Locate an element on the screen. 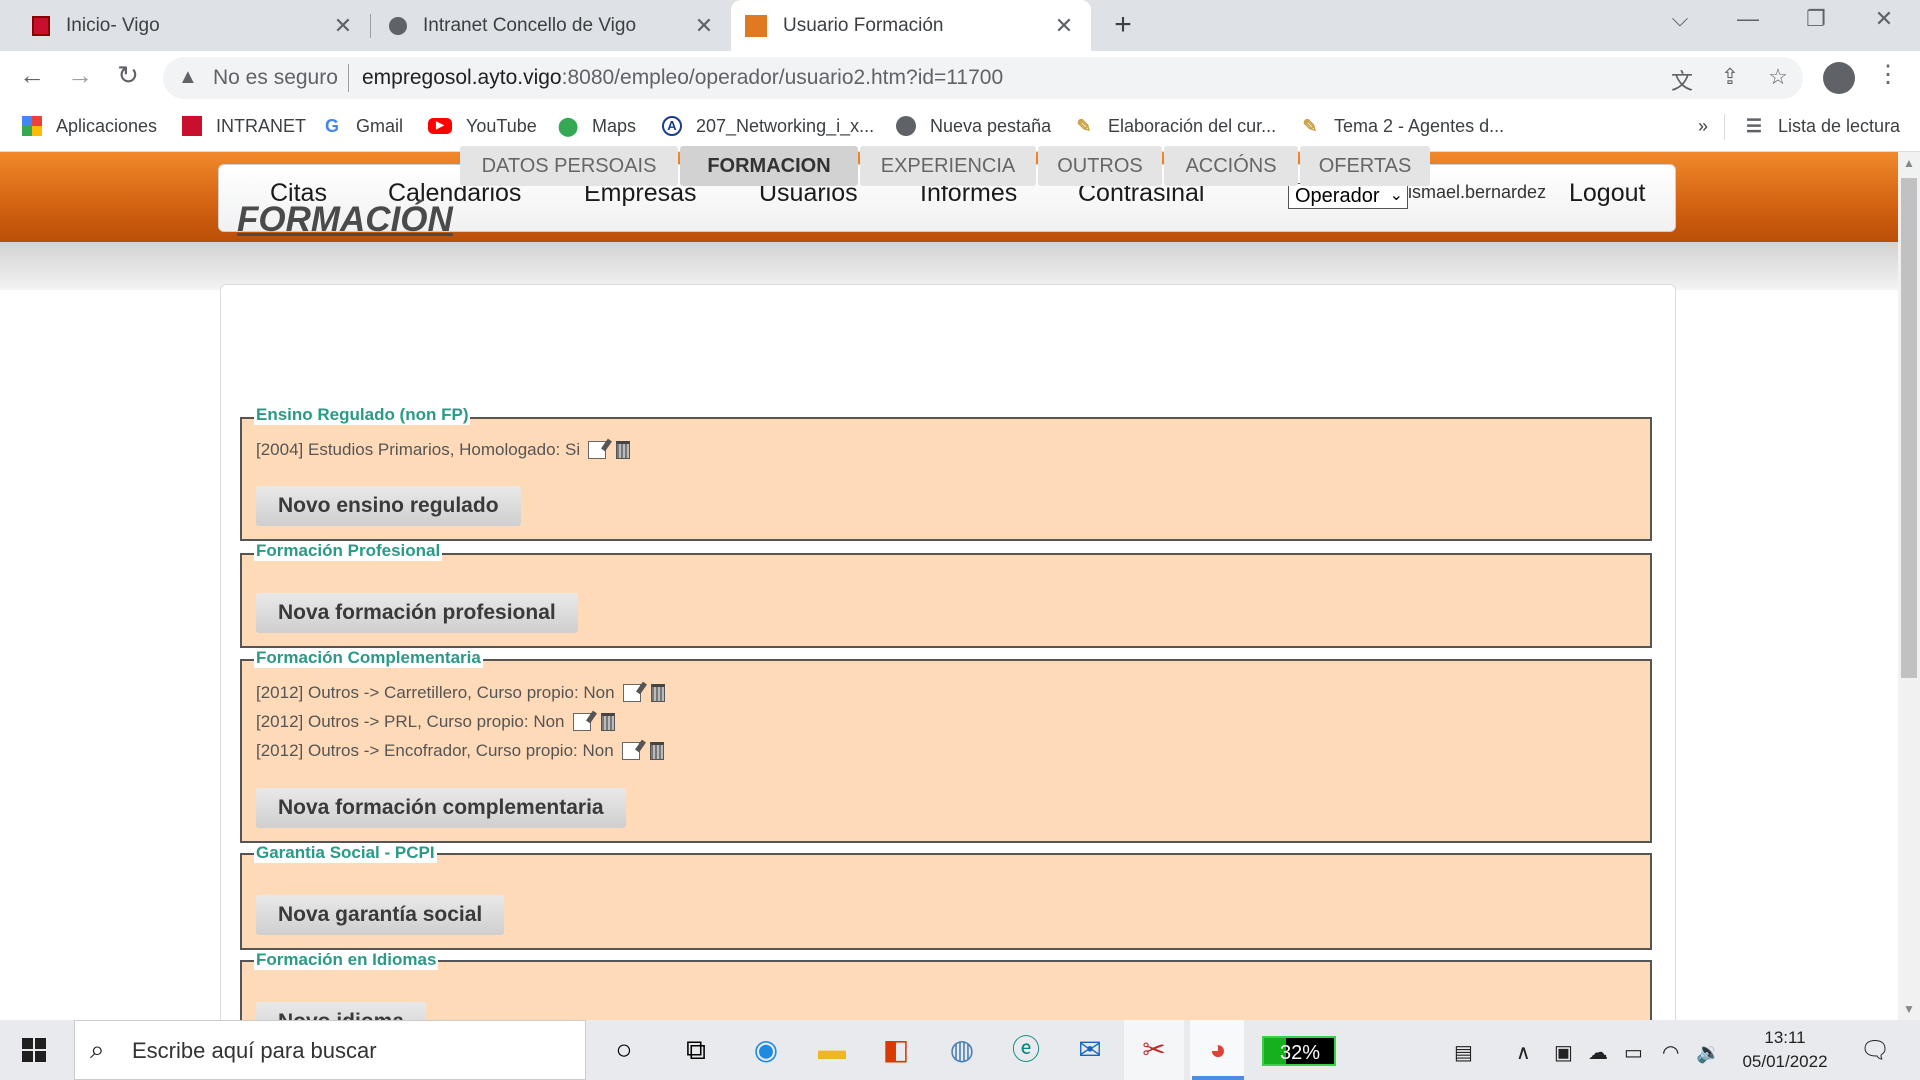 The width and height of the screenshot is (1920, 1080). subtab-experiencia: EXPERIENCIA is located at coordinates (948, 166).